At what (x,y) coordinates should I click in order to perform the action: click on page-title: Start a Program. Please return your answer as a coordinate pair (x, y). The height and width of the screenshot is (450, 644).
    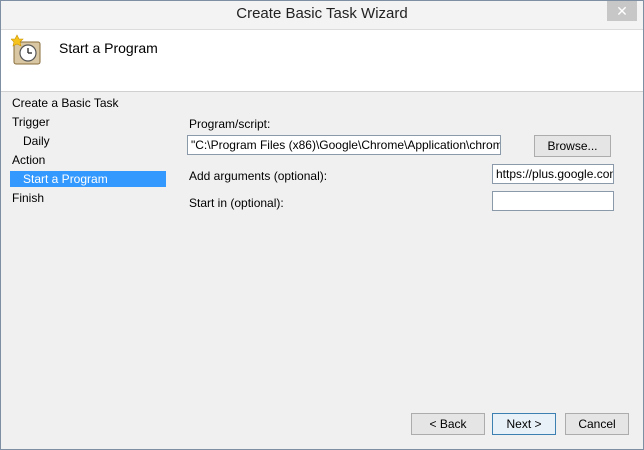
    Looking at the image, I should click on (108, 48).